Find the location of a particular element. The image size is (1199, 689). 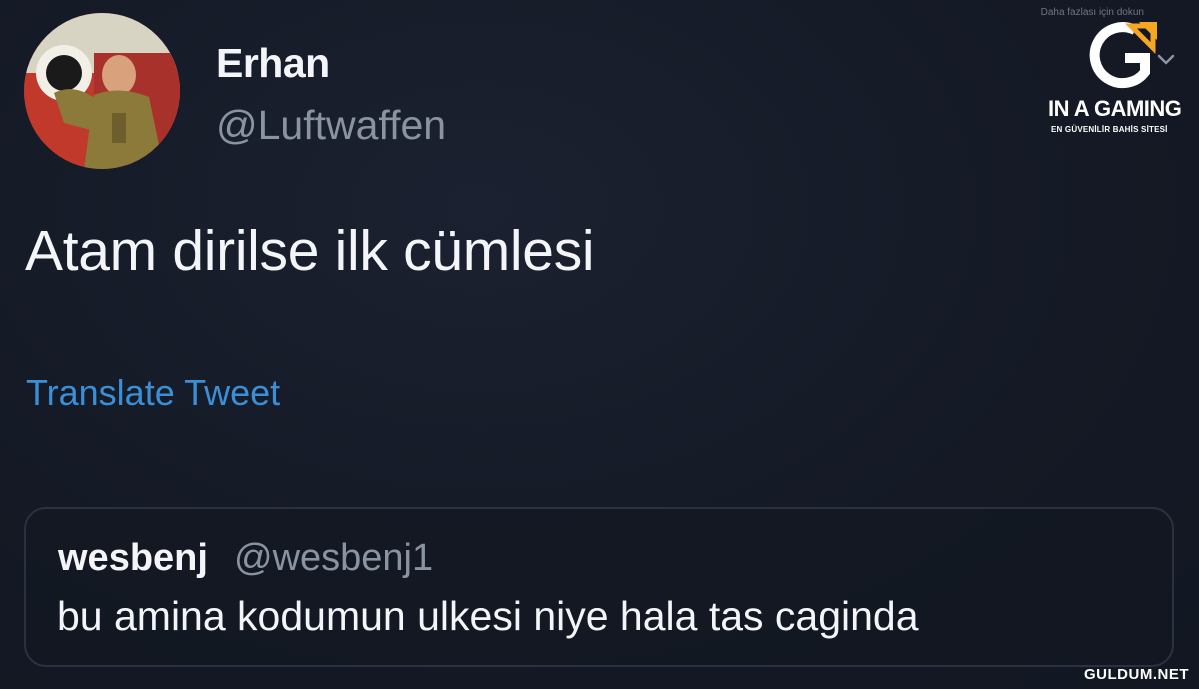

profile-avatar is located at coordinates (102, 91).